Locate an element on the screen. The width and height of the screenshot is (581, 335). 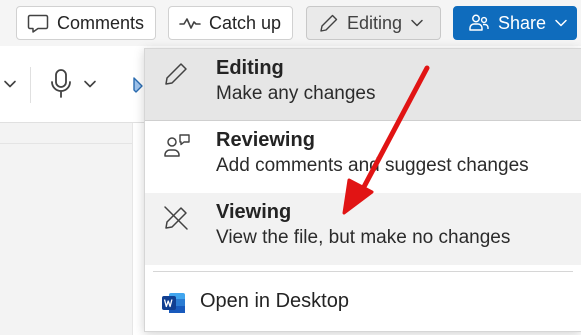
menu-item-reviewing-description: Add comments and suggest changes is located at coordinates (372, 165).